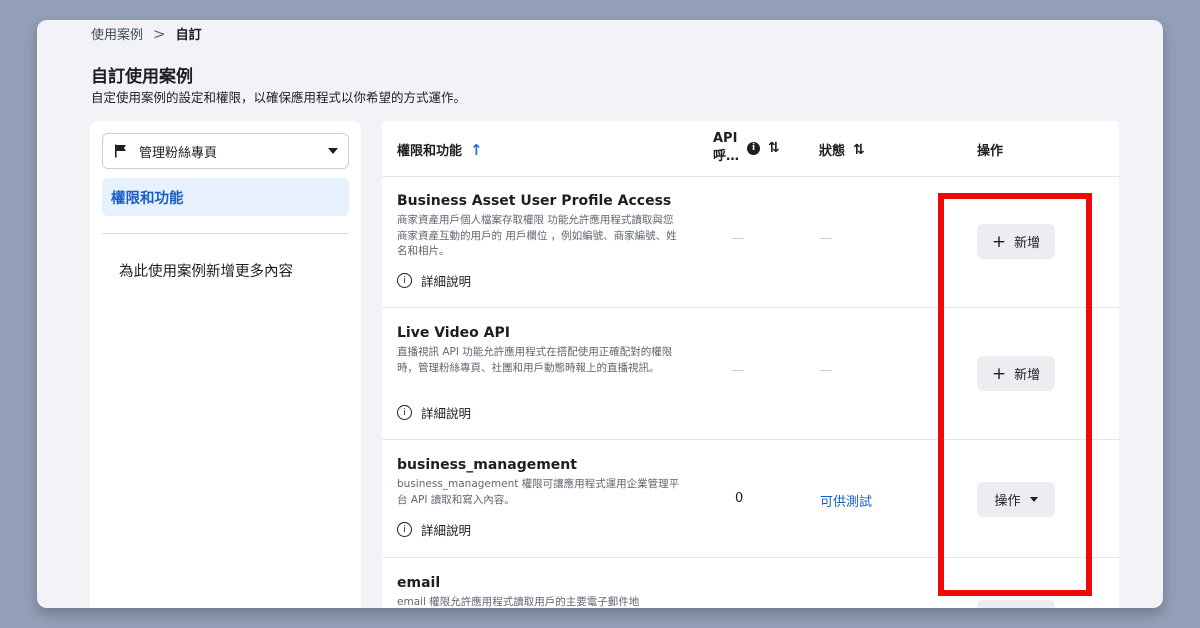 The height and width of the screenshot is (628, 1200). What do you see at coordinates (832, 151) in the screenshot?
I see `header-status-label: 狀態` at bounding box center [832, 151].